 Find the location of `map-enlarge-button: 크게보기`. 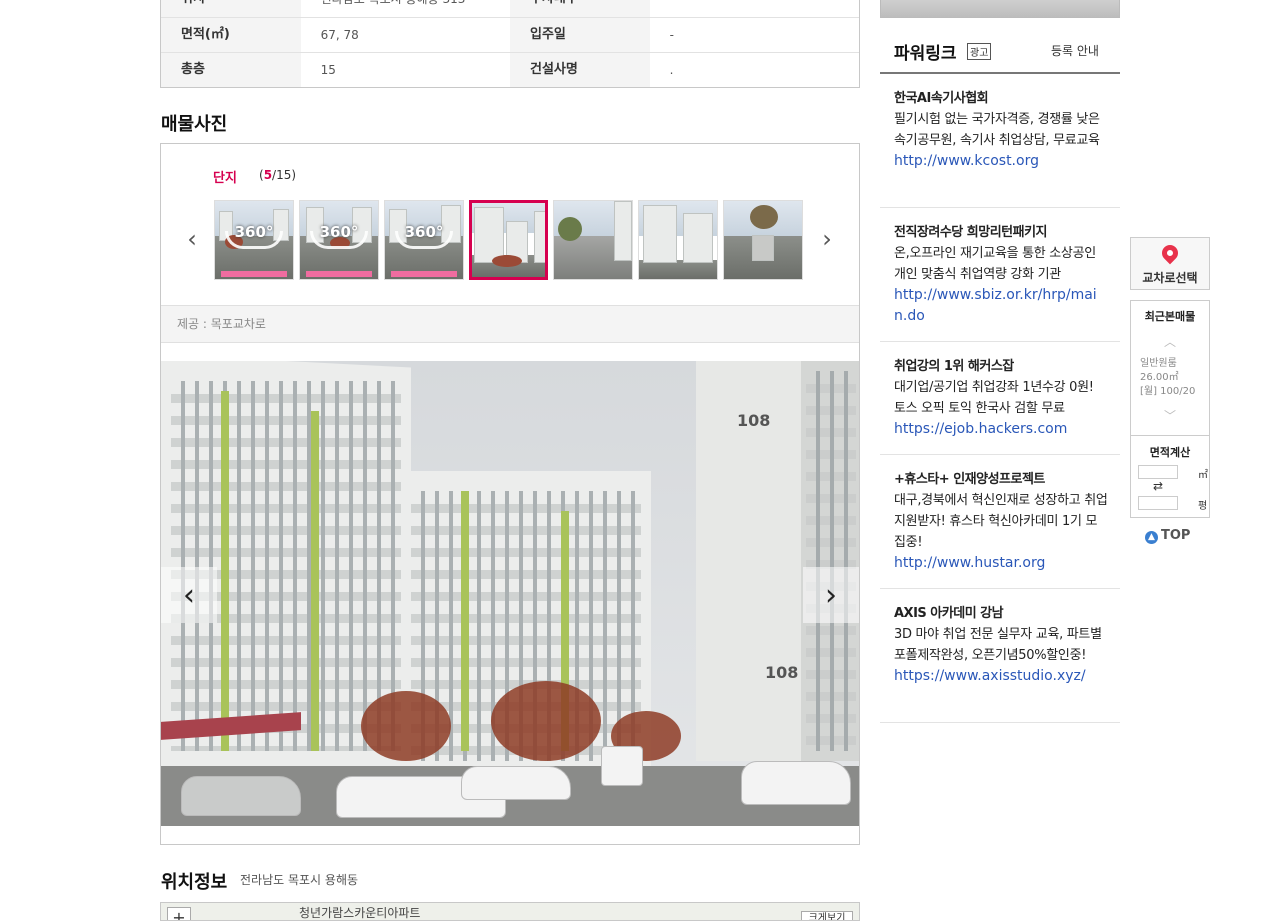

map-enlarge-button: 크게보기 is located at coordinates (827, 915).